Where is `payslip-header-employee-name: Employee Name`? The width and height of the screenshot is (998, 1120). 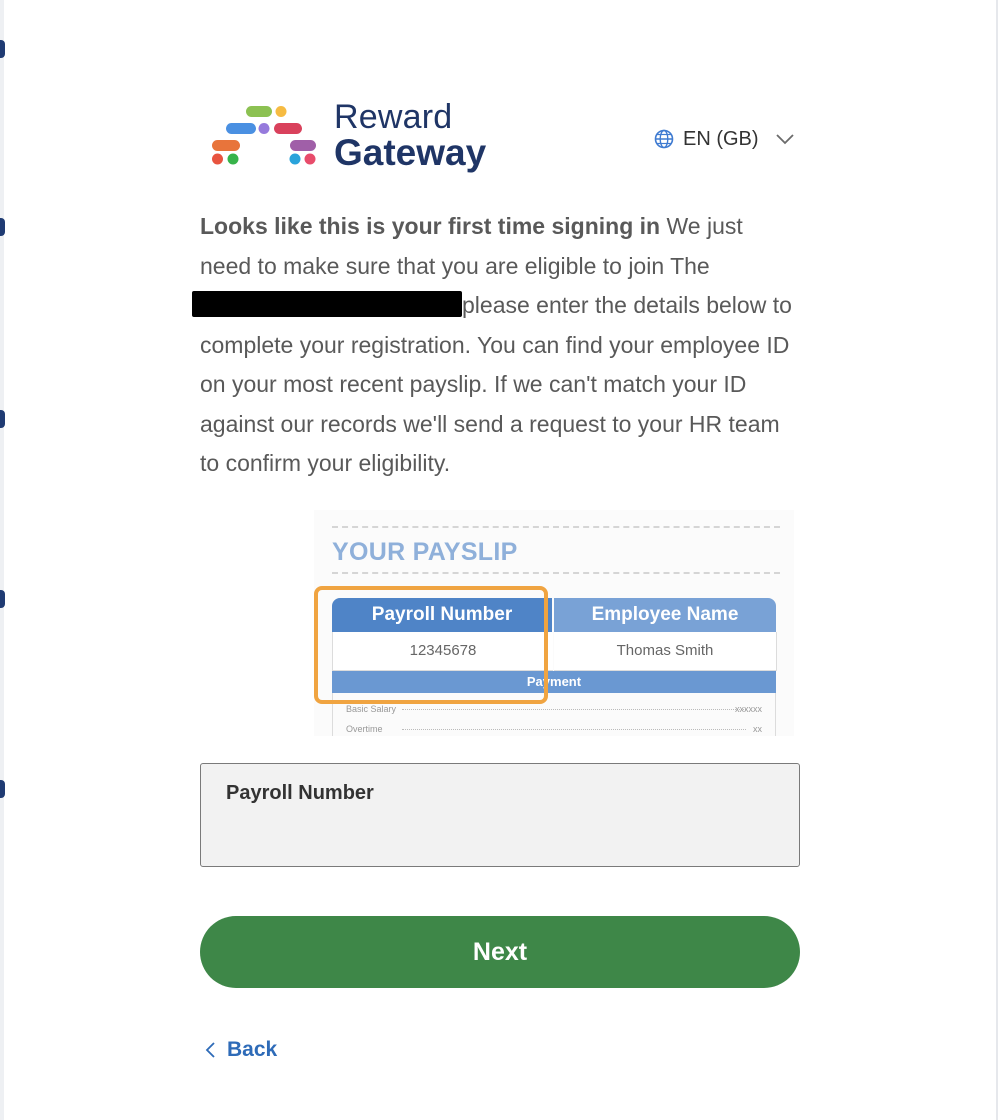
payslip-header-employee-name: Employee Name is located at coordinates (665, 615).